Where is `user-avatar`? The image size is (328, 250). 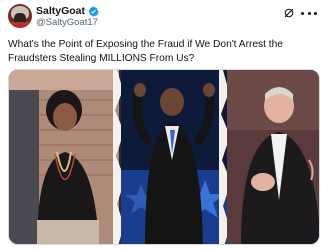 user-avatar is located at coordinates (20, 16).